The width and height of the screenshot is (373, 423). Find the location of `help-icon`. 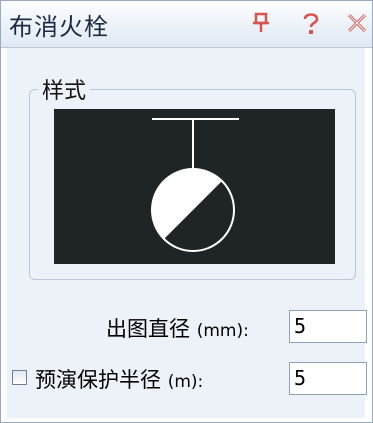

help-icon is located at coordinates (311, 23).